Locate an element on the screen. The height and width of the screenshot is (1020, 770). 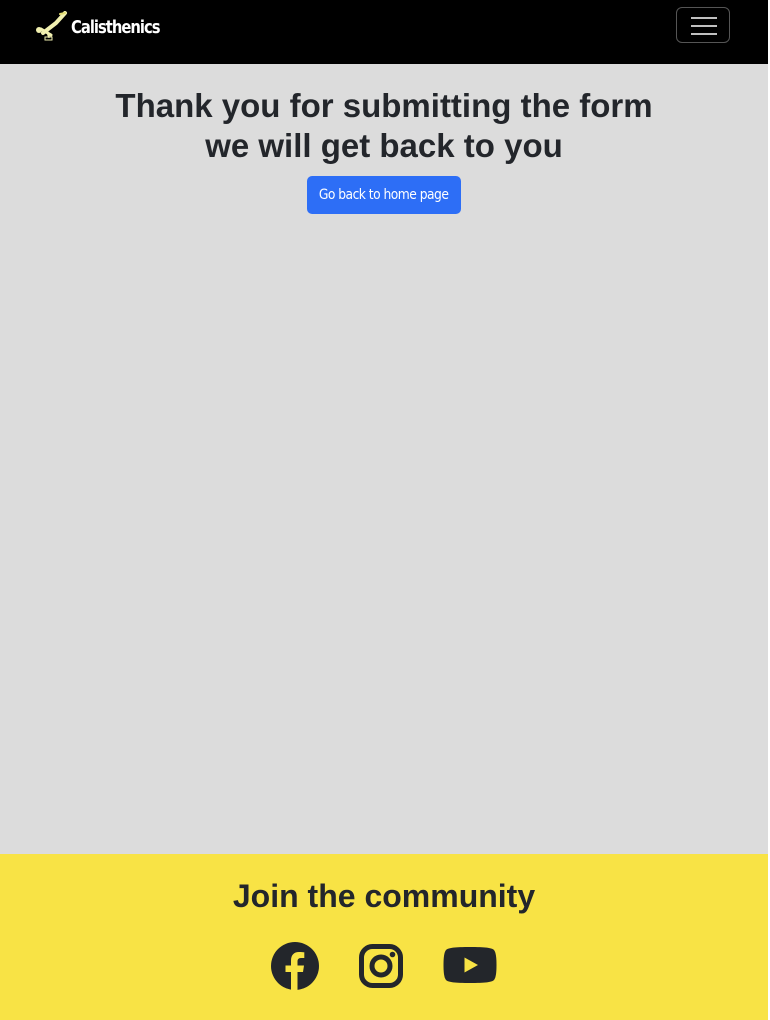
brand-link: Calisthenics is located at coordinates (106, 27).